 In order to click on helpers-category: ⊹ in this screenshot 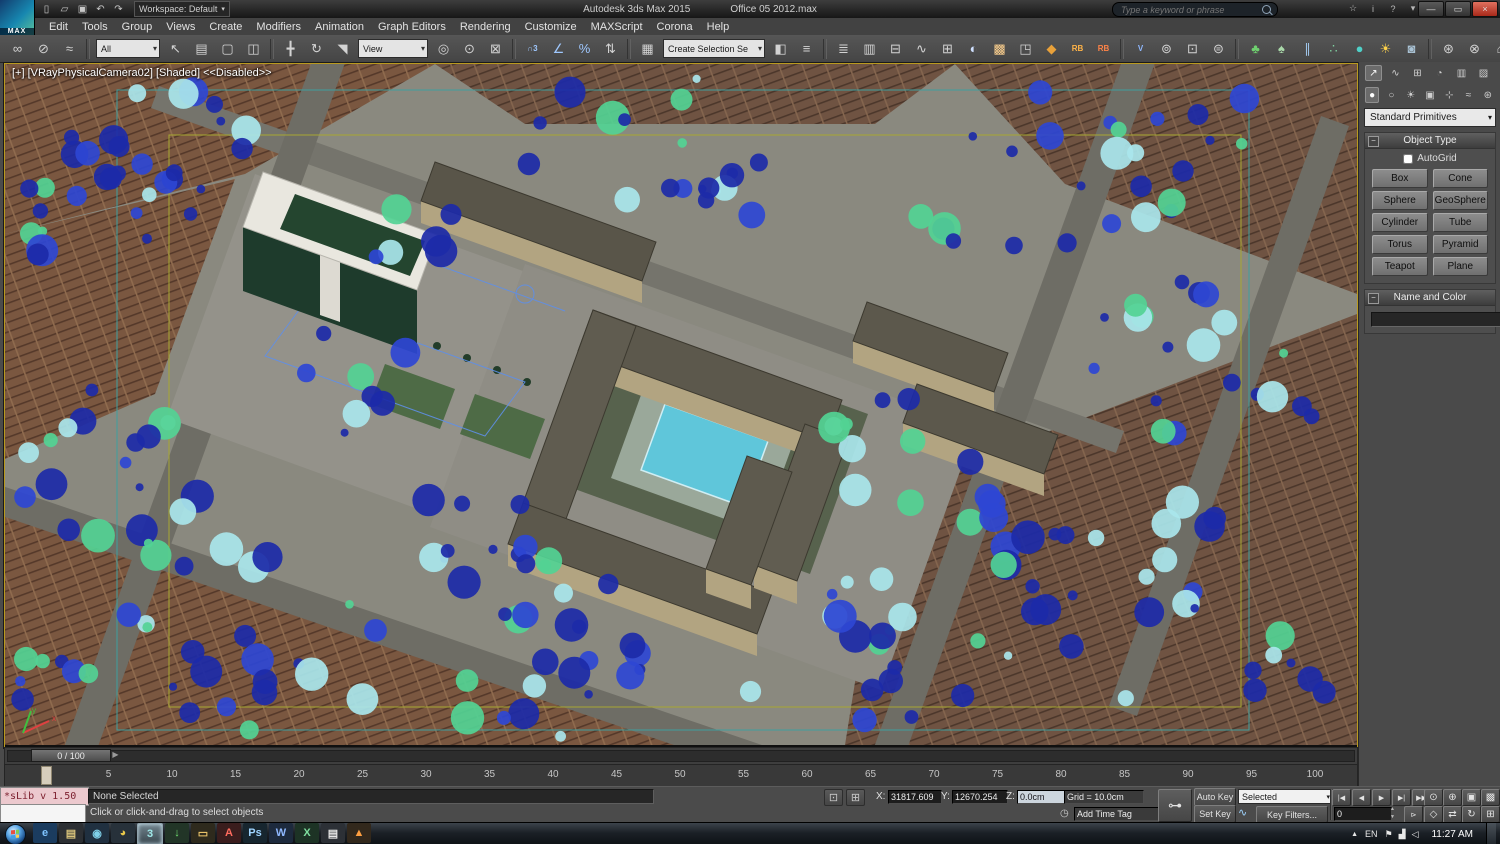, I will do `click(1449, 95)`.